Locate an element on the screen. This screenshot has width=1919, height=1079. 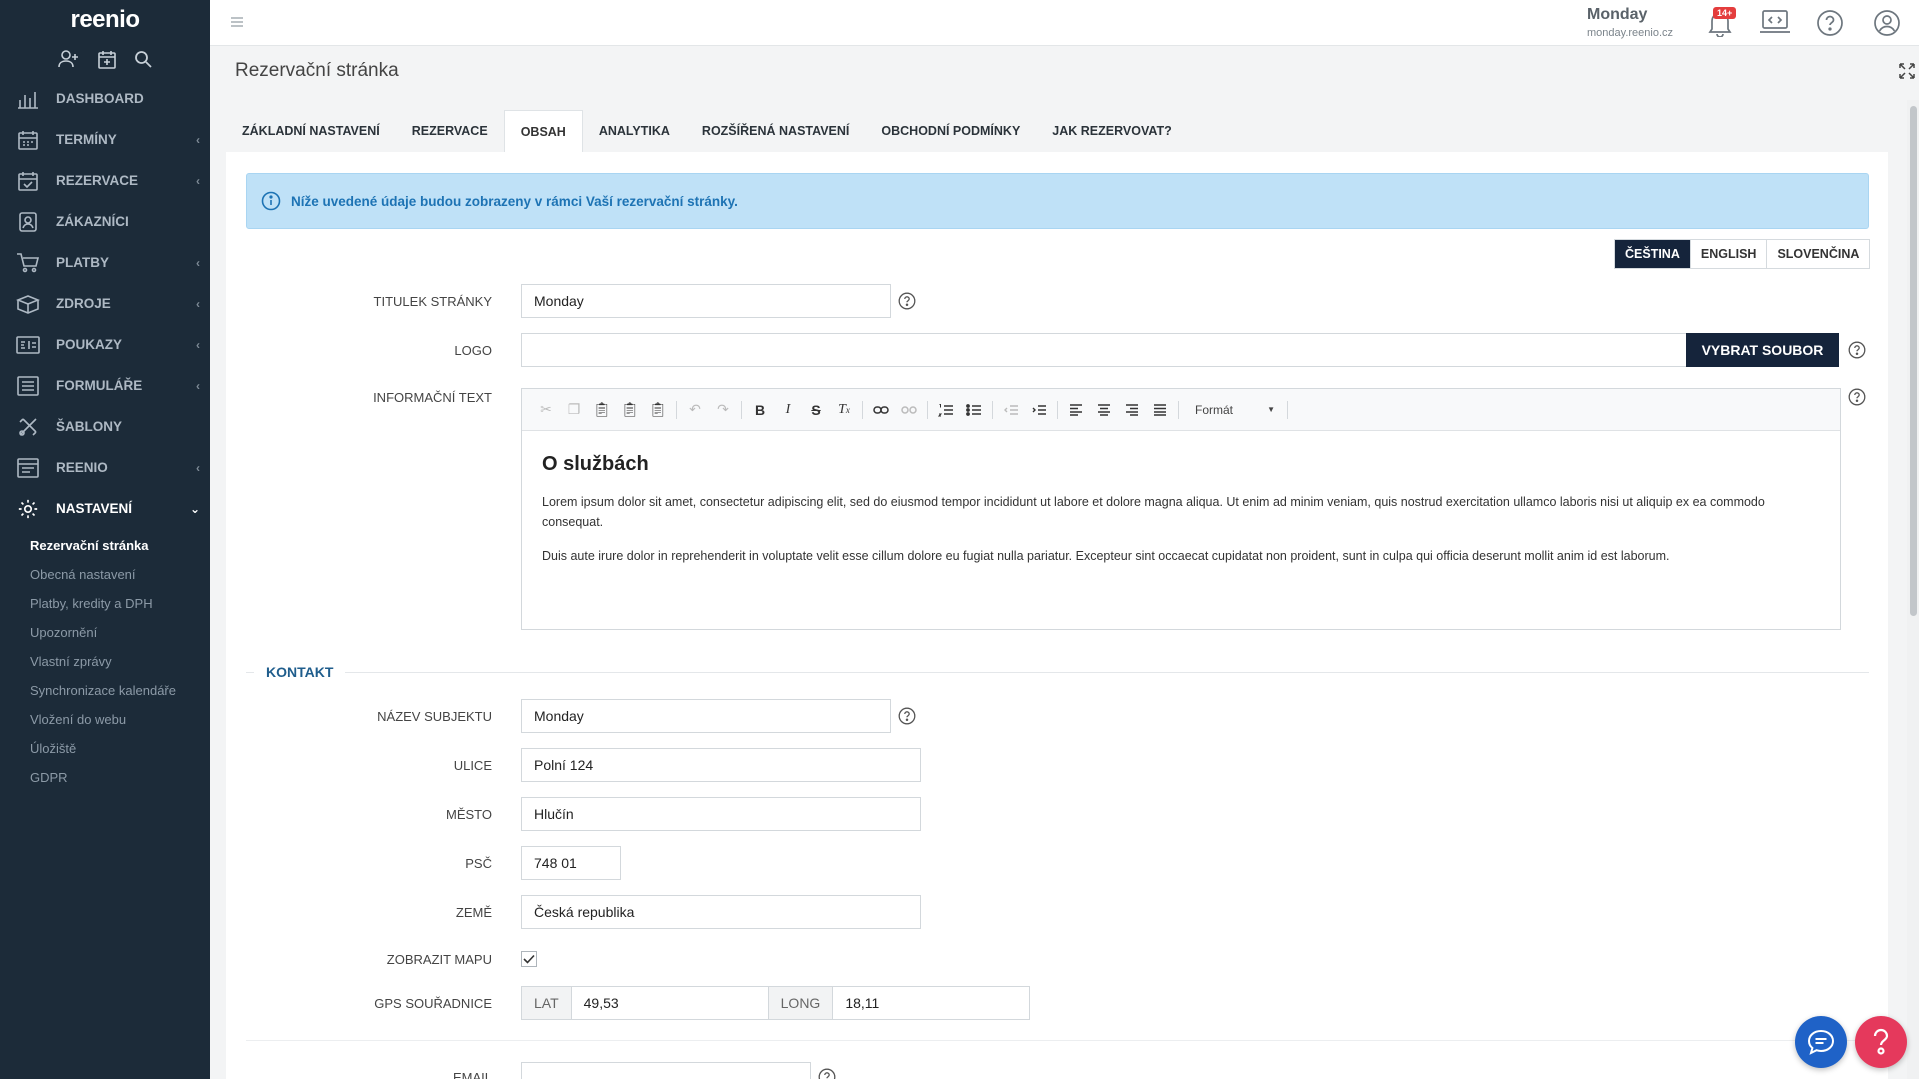
expand-icon is located at coordinates (1907, 71).